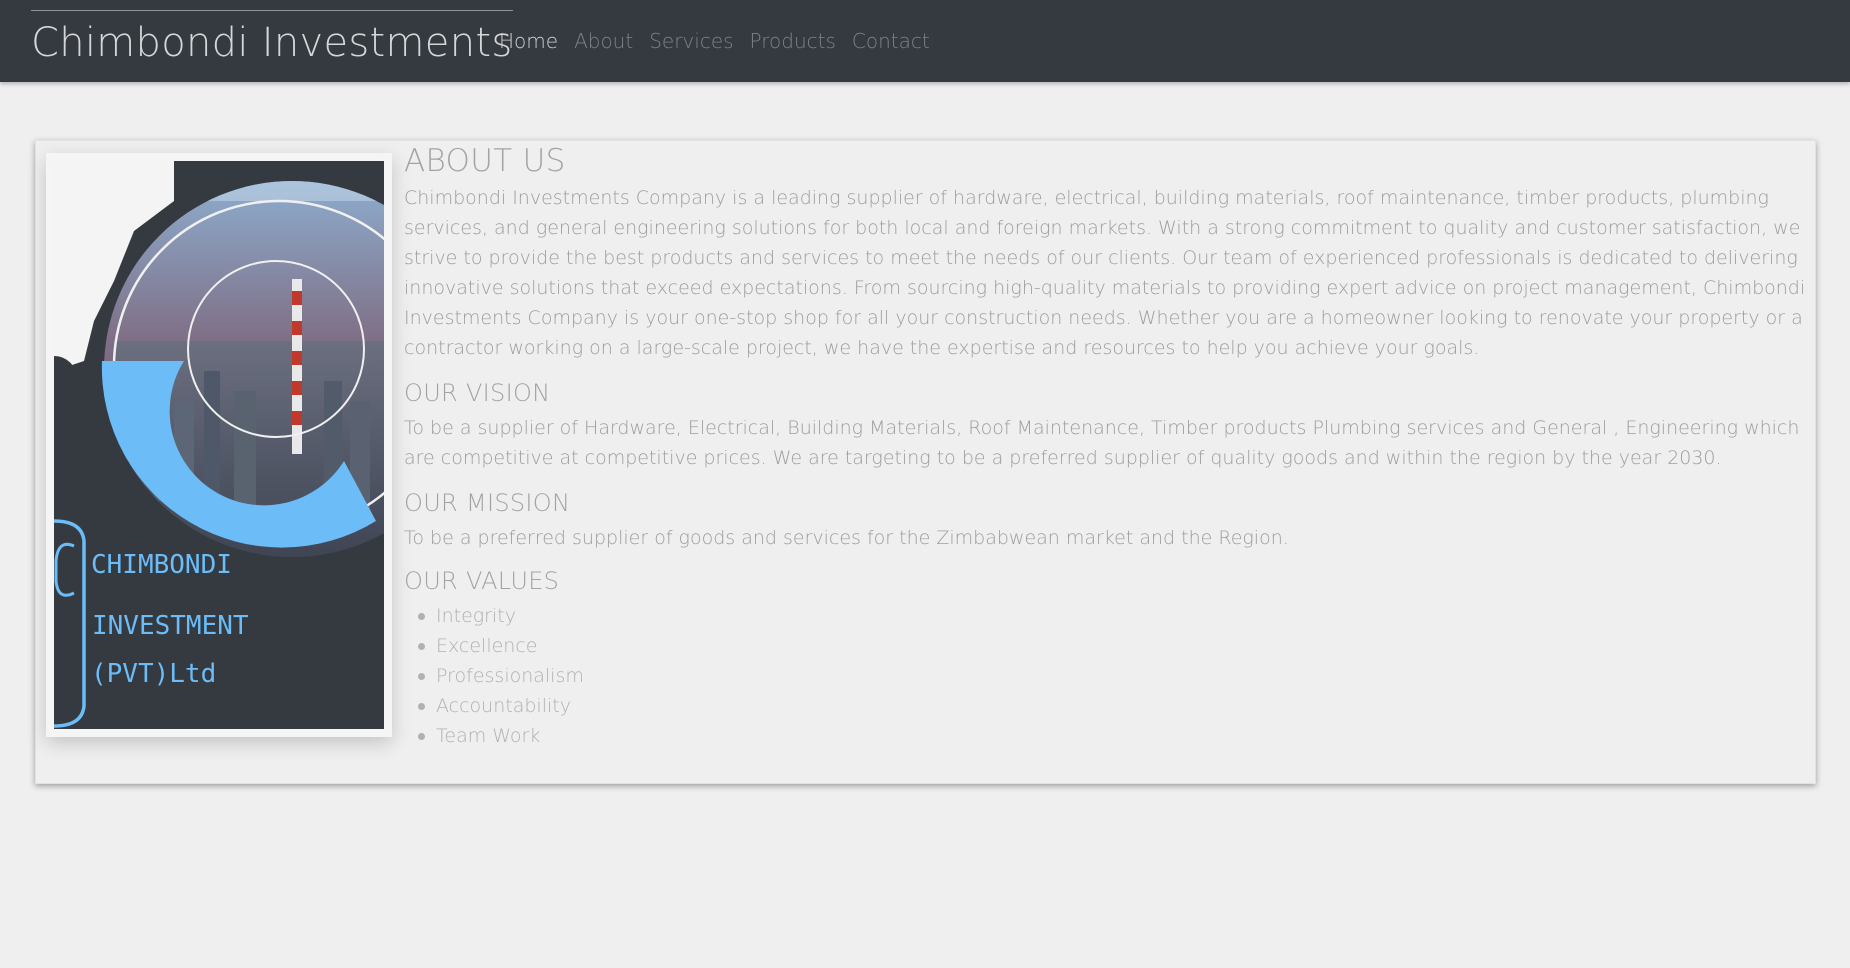 The image size is (1850, 968). I want to click on value-item: Accountability, so click(1113, 706).